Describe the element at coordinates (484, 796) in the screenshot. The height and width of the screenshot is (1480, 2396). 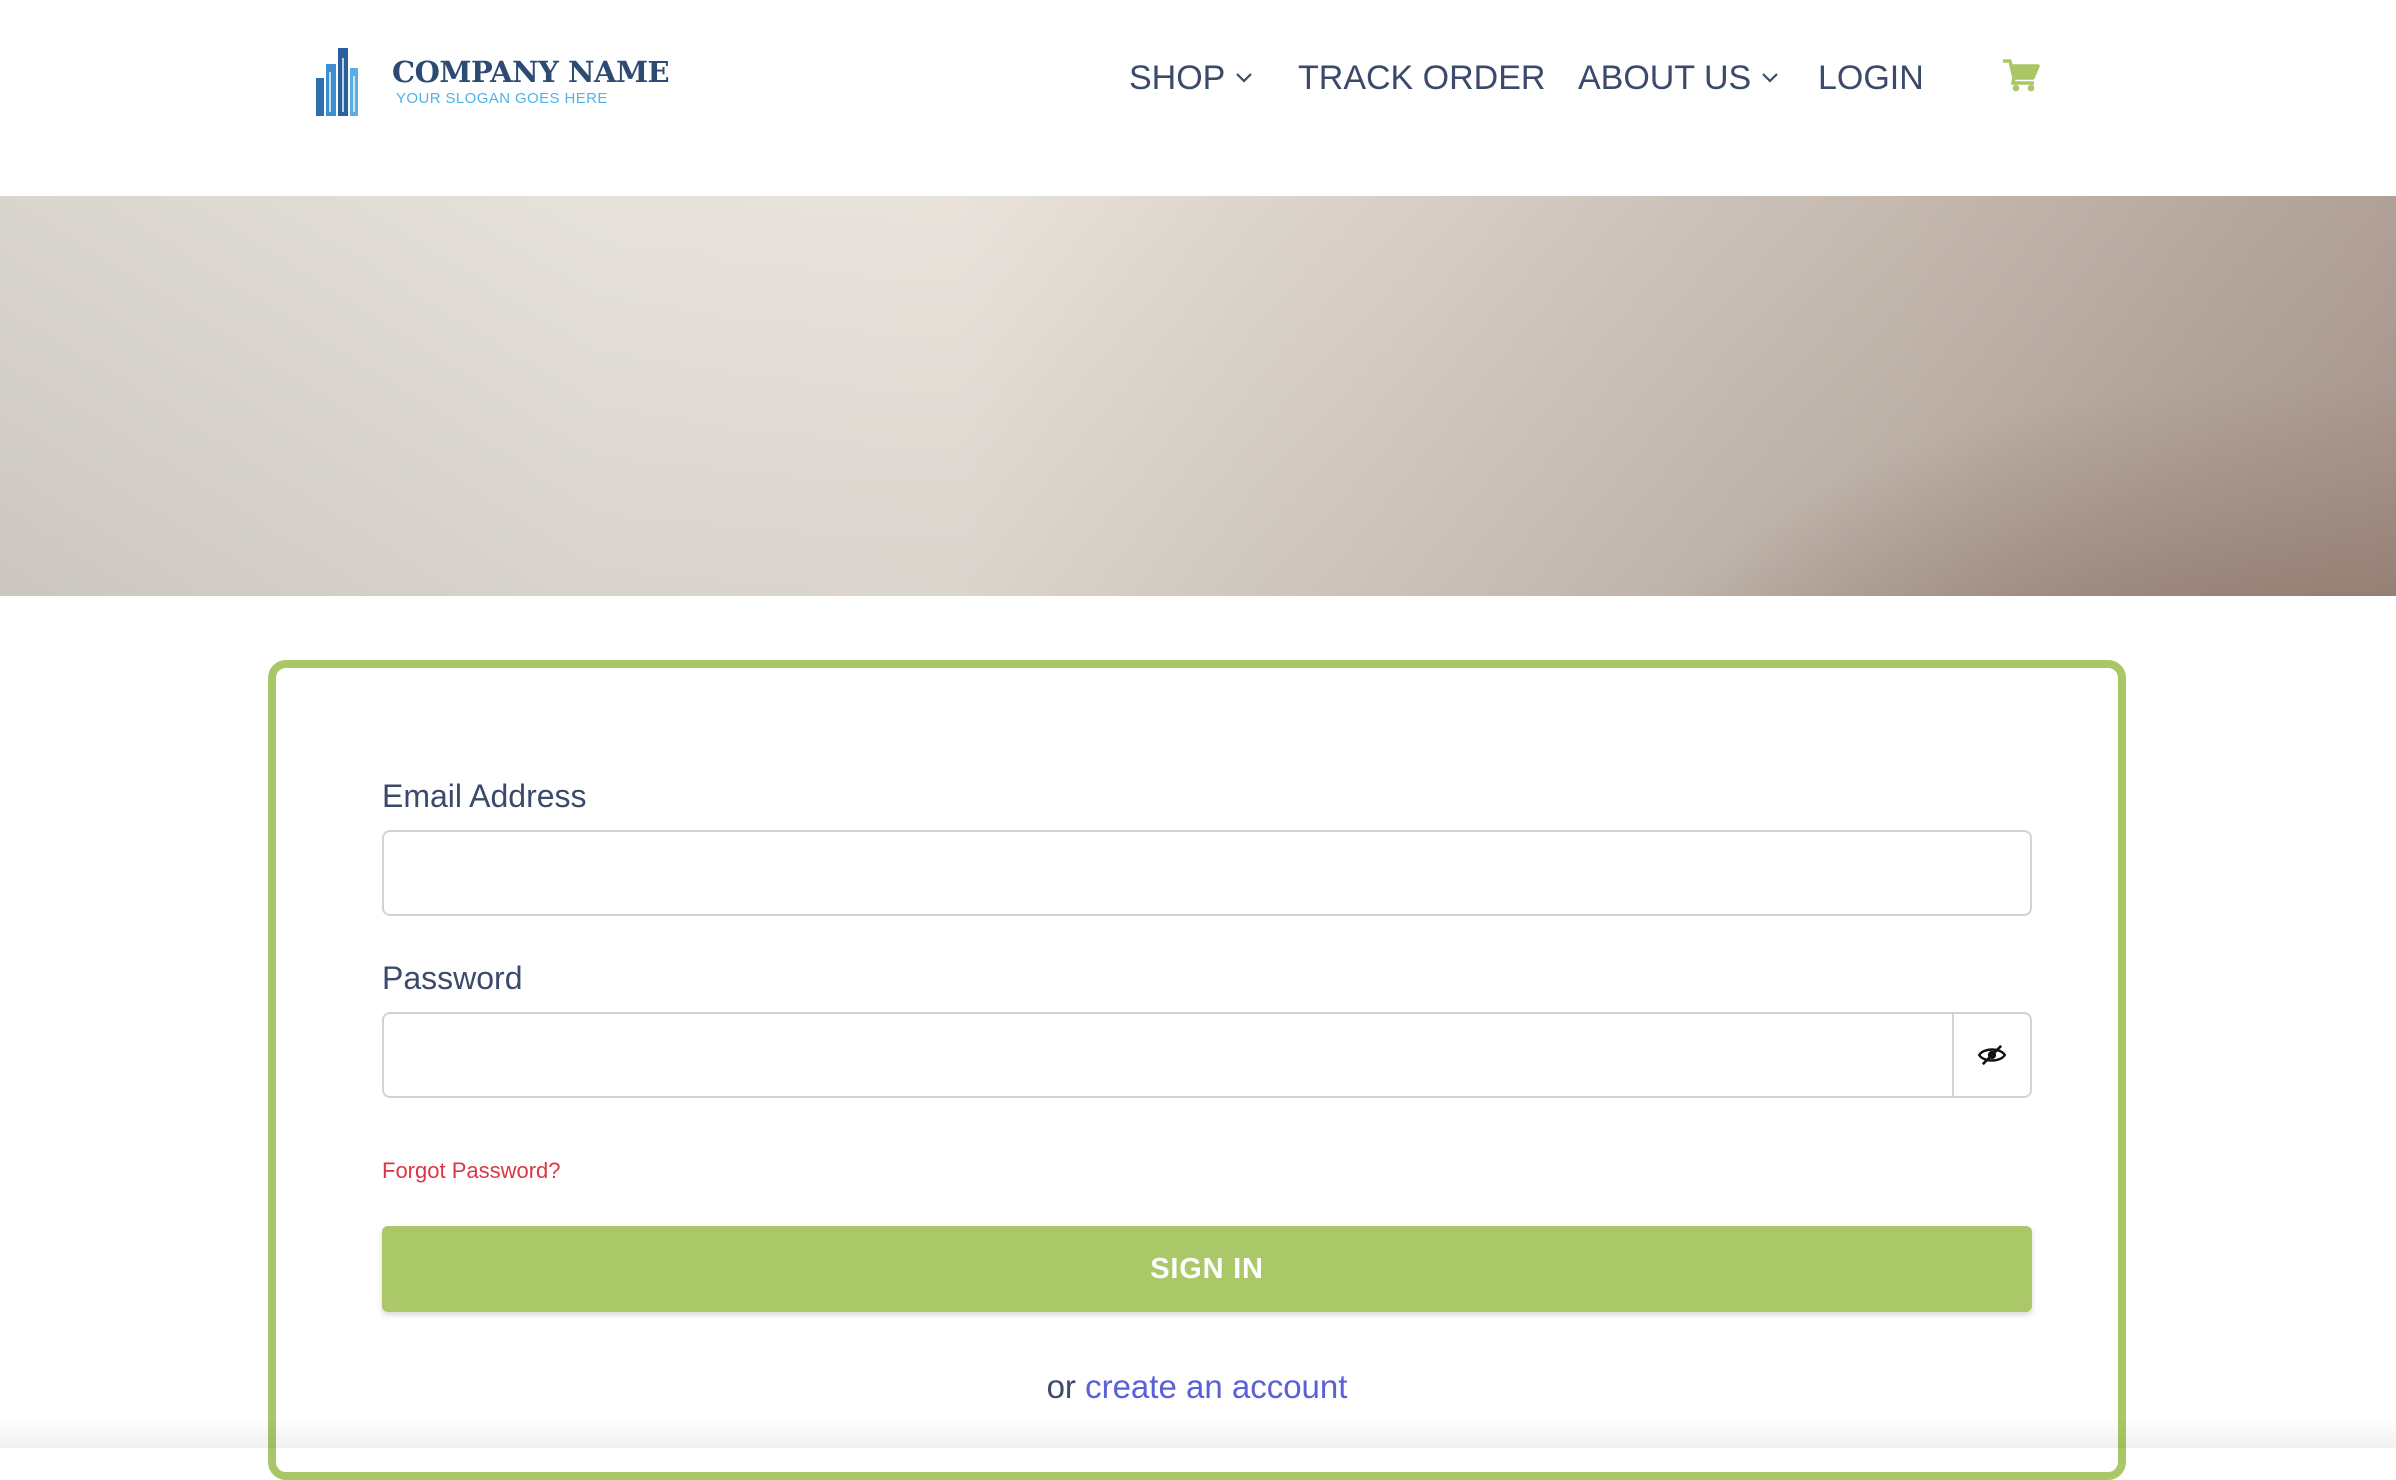
I see `email-label: Email Address` at that location.